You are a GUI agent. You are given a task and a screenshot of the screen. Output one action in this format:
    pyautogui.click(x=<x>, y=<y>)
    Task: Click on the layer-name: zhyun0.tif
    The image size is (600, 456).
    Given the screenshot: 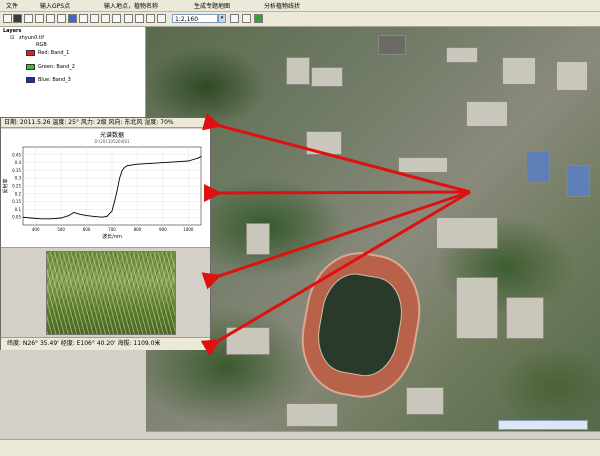 What is the action you would take?
    pyautogui.click(x=31, y=38)
    